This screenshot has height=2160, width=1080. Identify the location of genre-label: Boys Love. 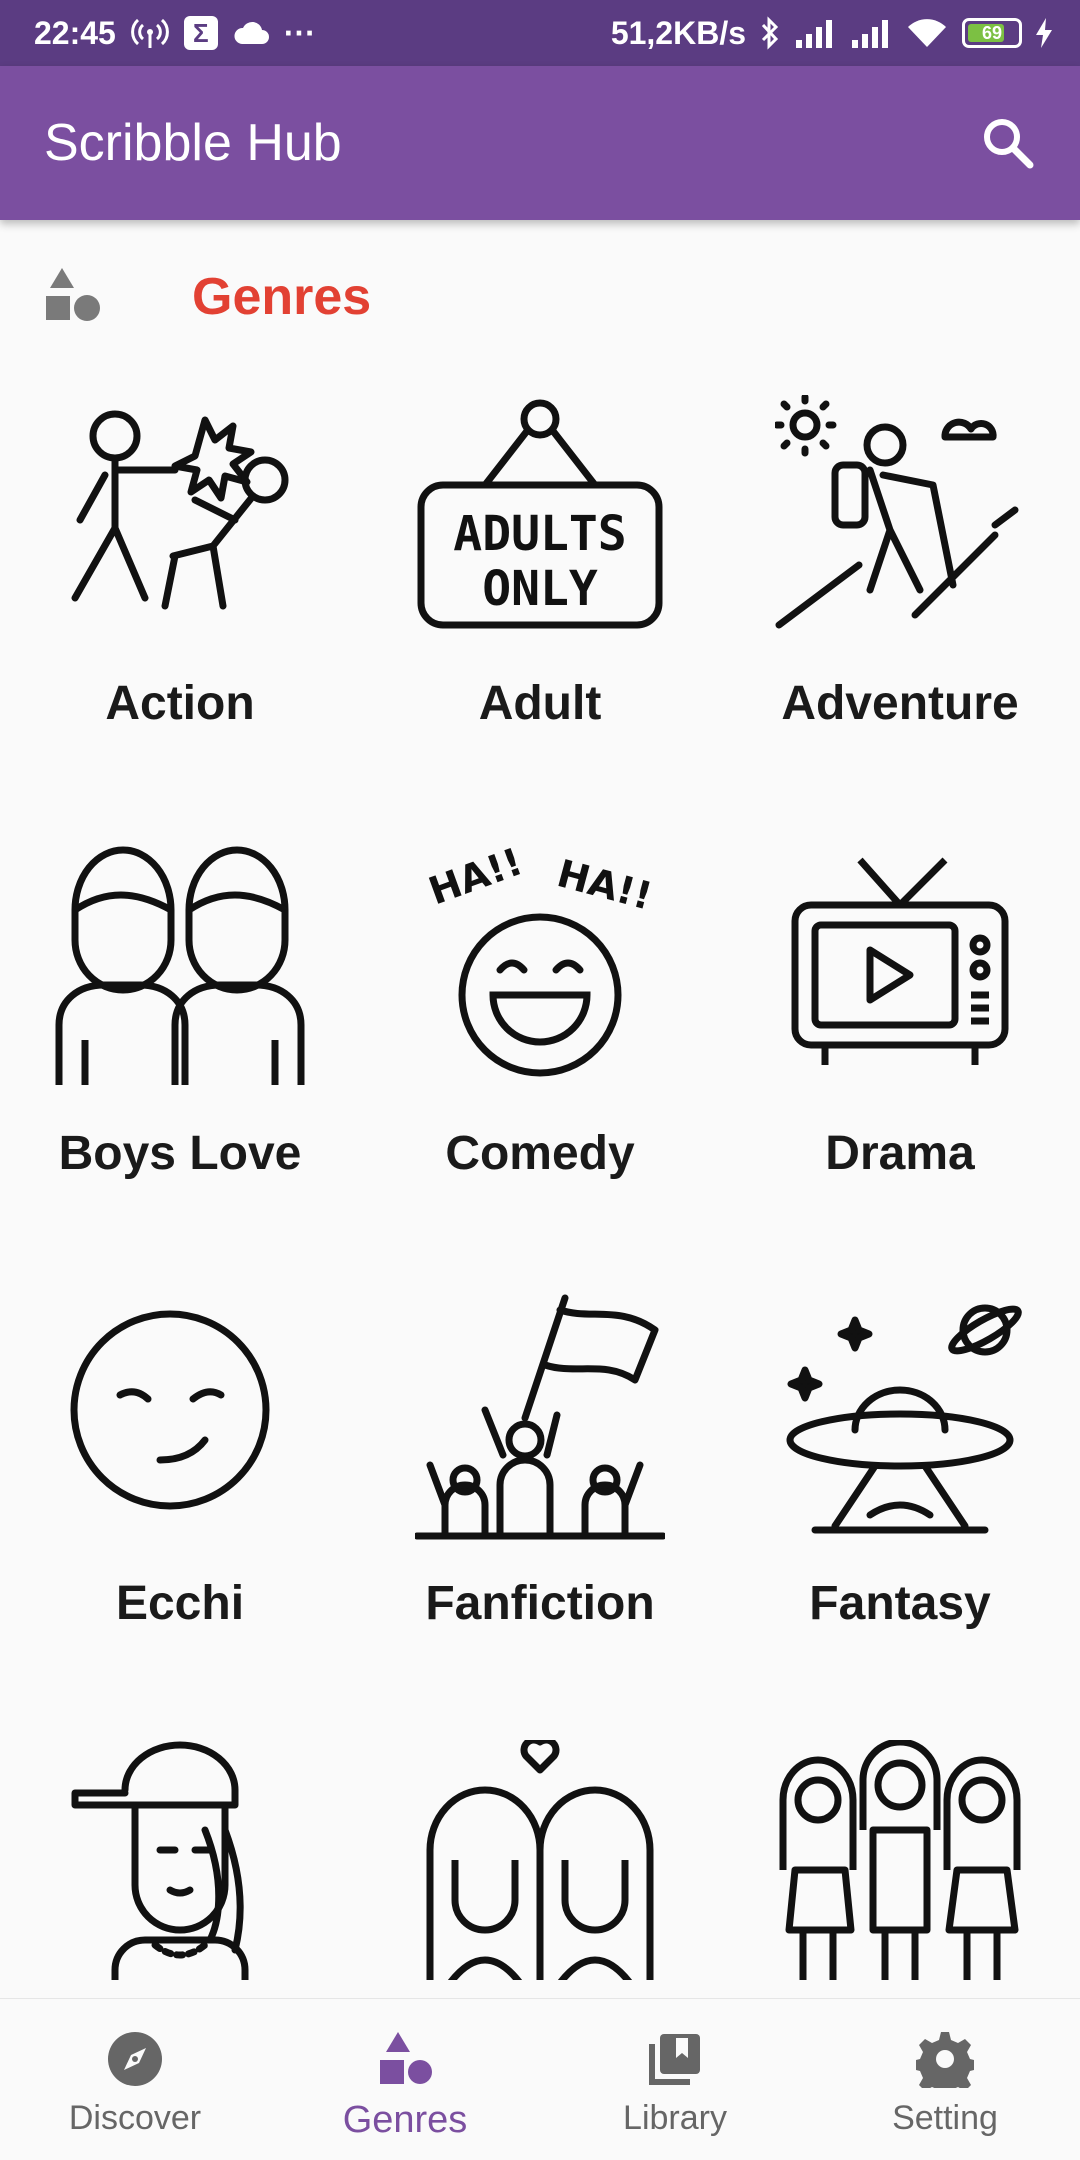
(180, 1153).